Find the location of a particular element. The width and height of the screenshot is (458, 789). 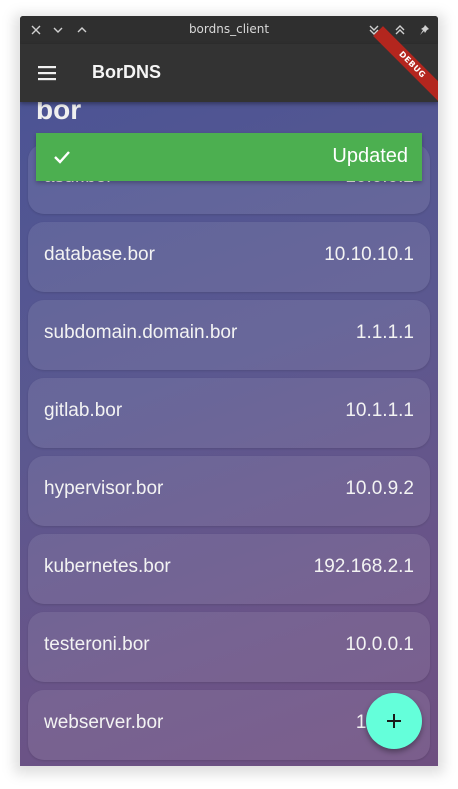

record-name: database.bor is located at coordinates (99, 254).